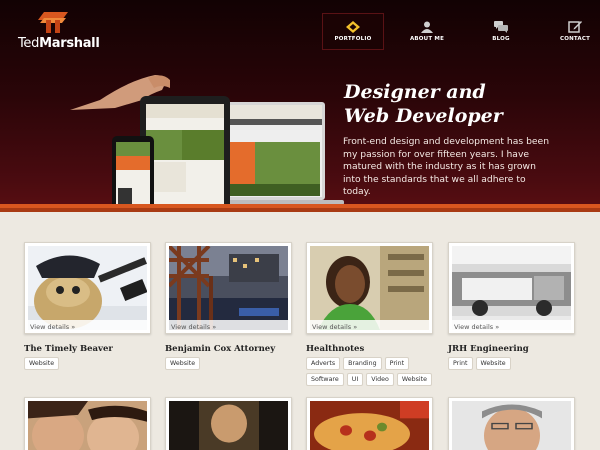 This screenshot has height=450, width=600. What do you see at coordinates (220, 349) in the screenshot?
I see `project-title: Benjamin Cox Attorney` at bounding box center [220, 349].